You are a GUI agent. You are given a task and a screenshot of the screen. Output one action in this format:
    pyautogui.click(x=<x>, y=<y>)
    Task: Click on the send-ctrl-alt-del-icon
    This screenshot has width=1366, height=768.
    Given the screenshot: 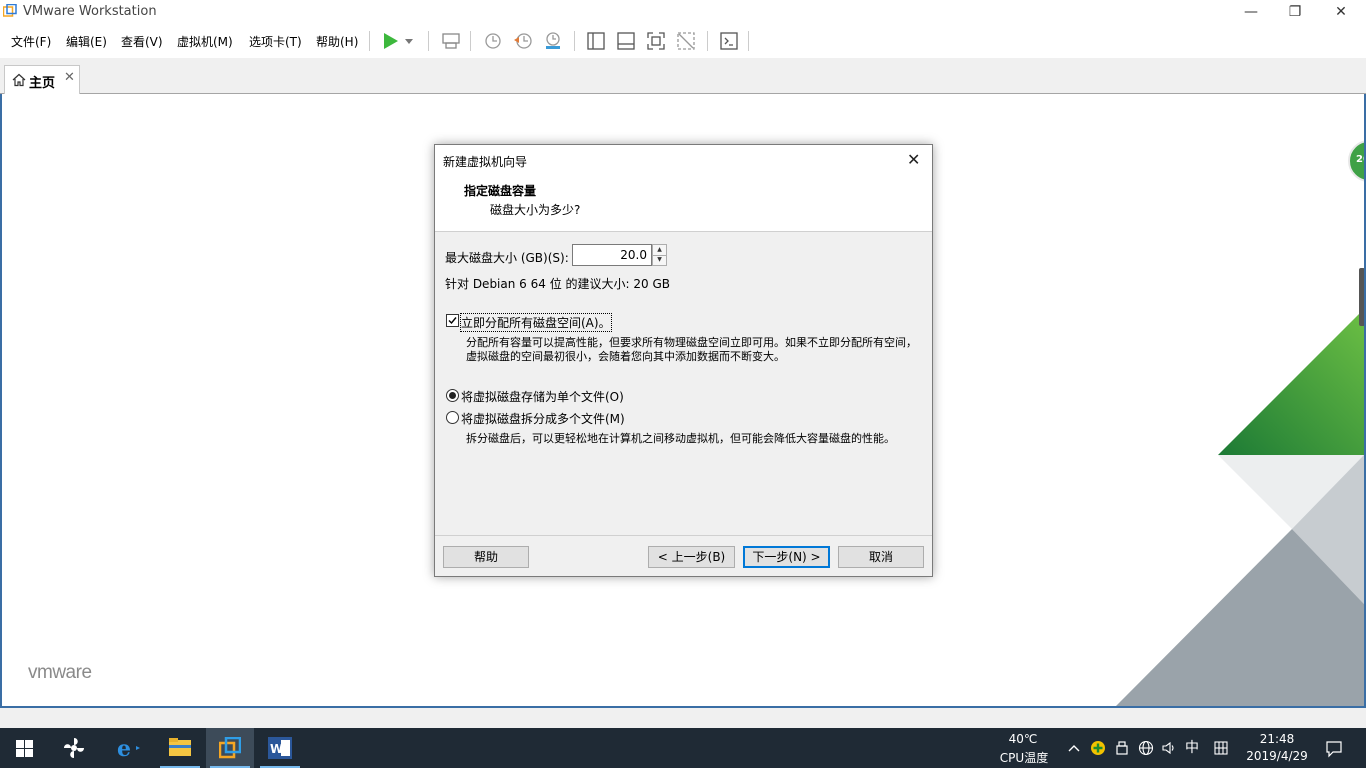 What is the action you would take?
    pyautogui.click(x=451, y=41)
    